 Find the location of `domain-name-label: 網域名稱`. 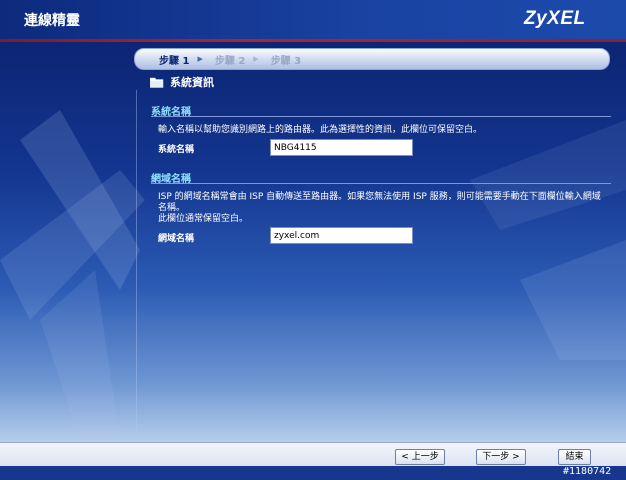

domain-name-label: 網域名稱 is located at coordinates (176, 239).